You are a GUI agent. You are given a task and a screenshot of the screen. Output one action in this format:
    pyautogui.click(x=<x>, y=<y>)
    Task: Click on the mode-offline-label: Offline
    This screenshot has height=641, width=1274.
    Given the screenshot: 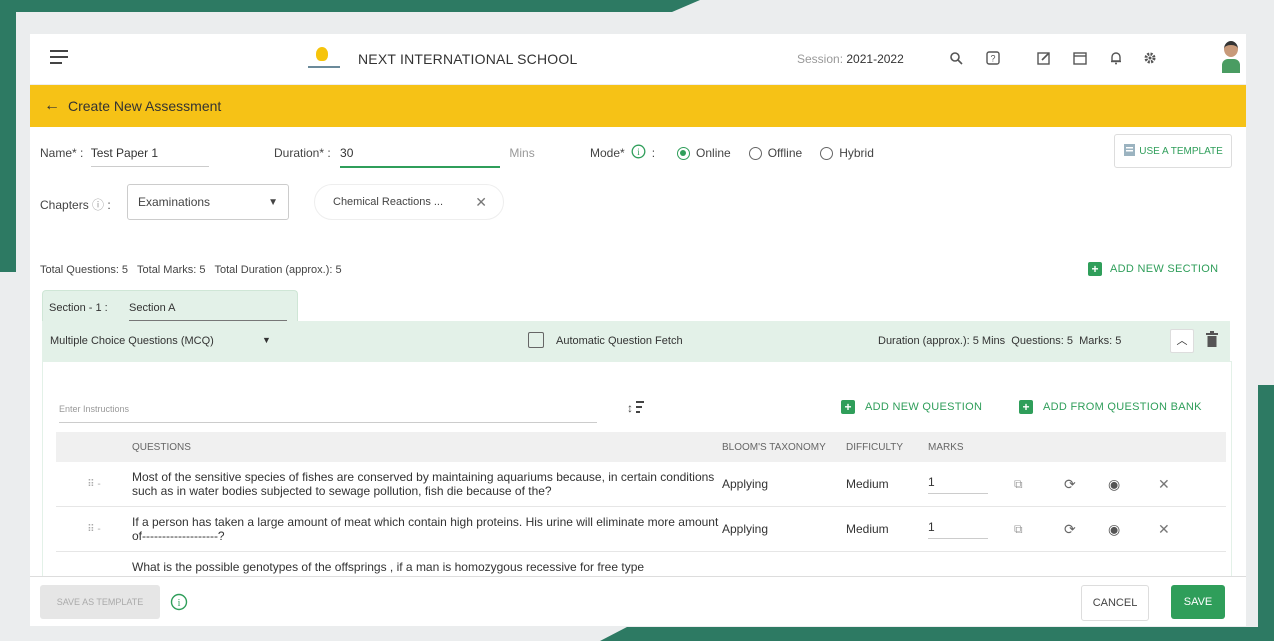 What is the action you would take?
    pyautogui.click(x=785, y=153)
    